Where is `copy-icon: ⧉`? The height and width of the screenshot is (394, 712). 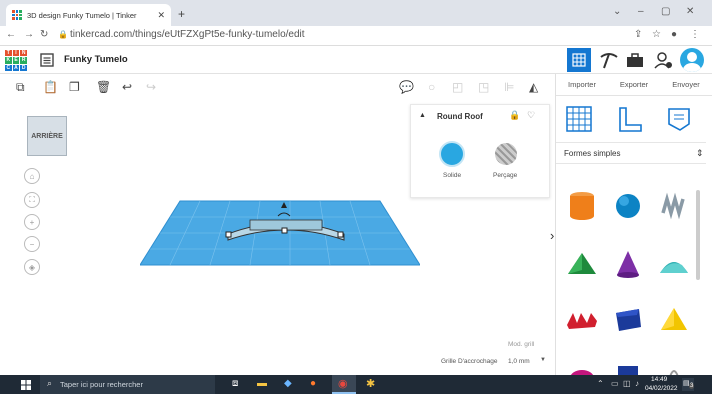 copy-icon: ⧉ is located at coordinates (20, 87).